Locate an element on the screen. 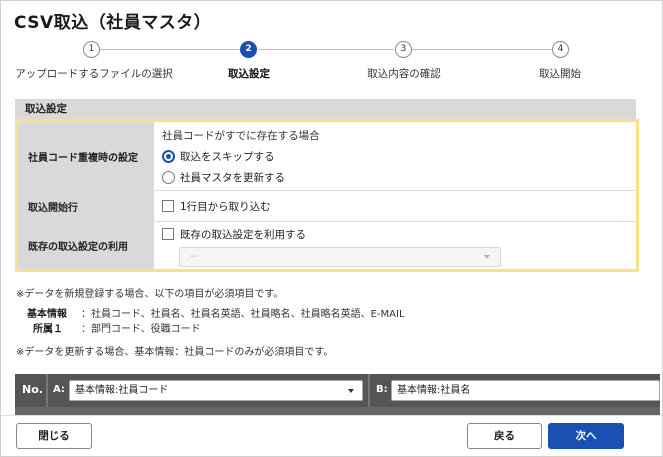  skip-import-radio is located at coordinates (168, 156).